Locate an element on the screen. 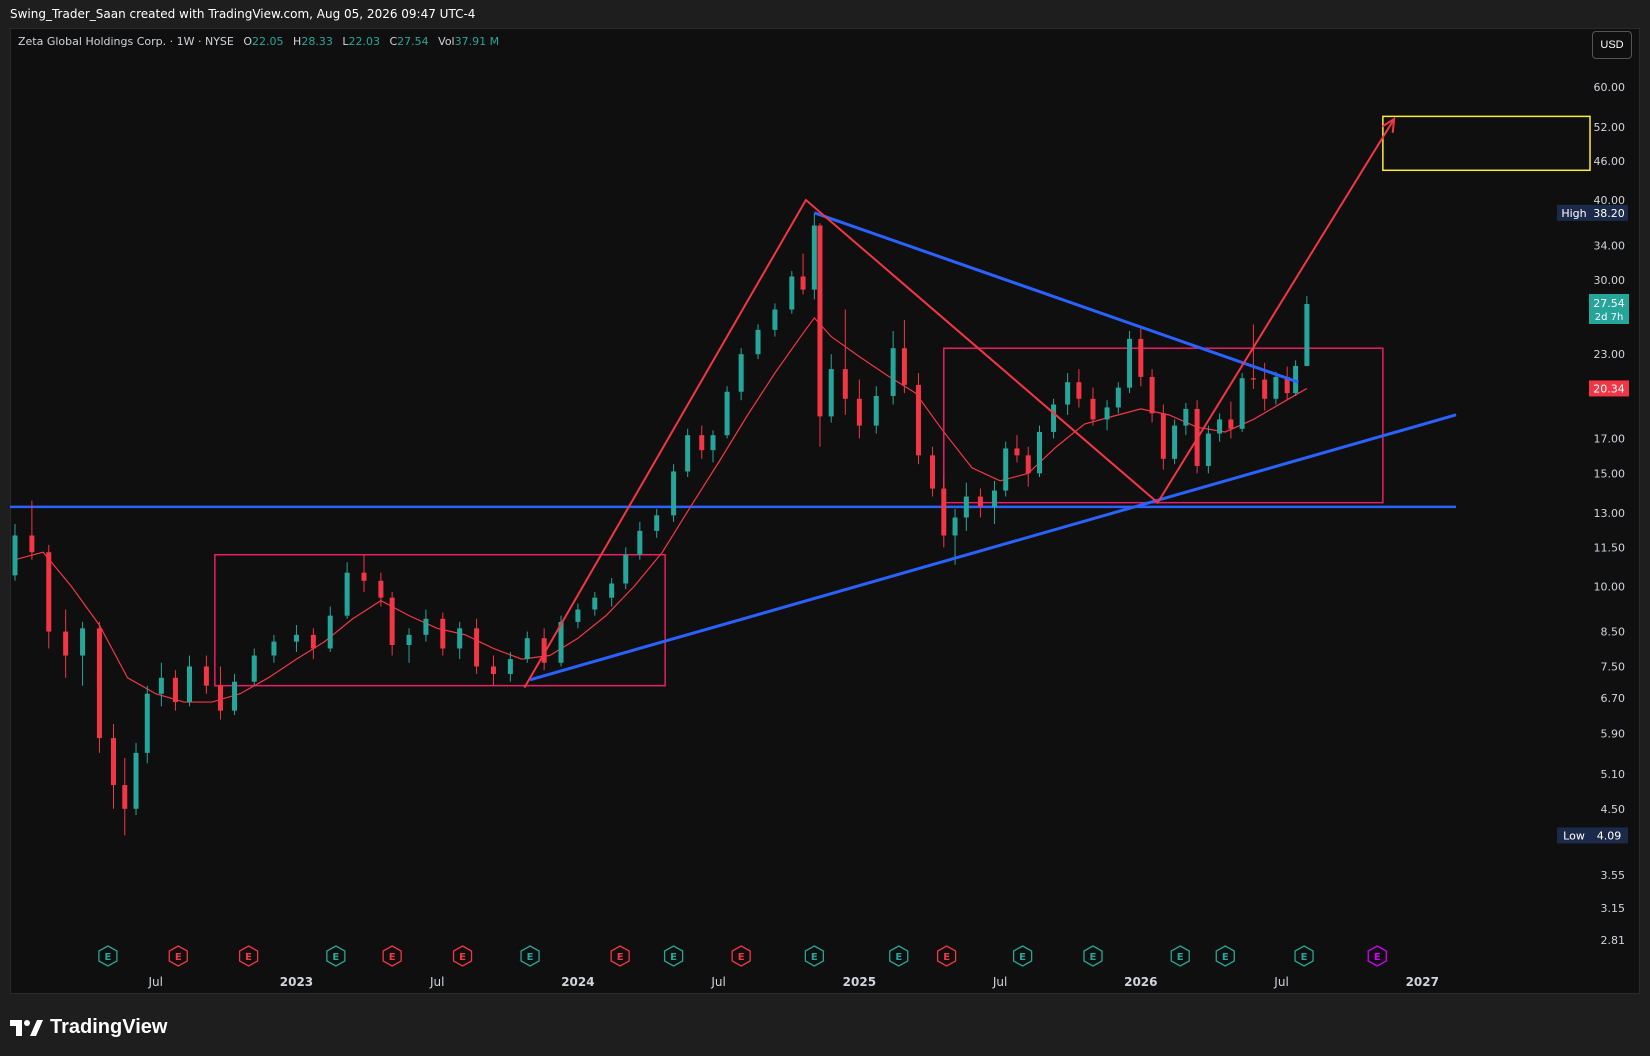 The width and height of the screenshot is (1650, 1056). y-tick-label: 23.00 is located at coordinates (1610, 354).